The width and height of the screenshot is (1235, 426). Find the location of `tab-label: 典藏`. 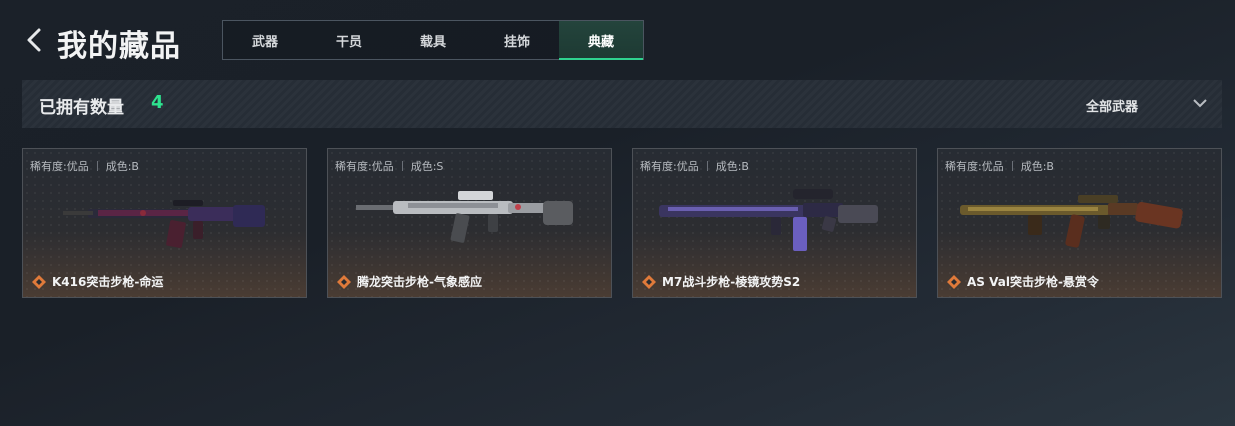

tab-label: 典藏 is located at coordinates (600, 42).